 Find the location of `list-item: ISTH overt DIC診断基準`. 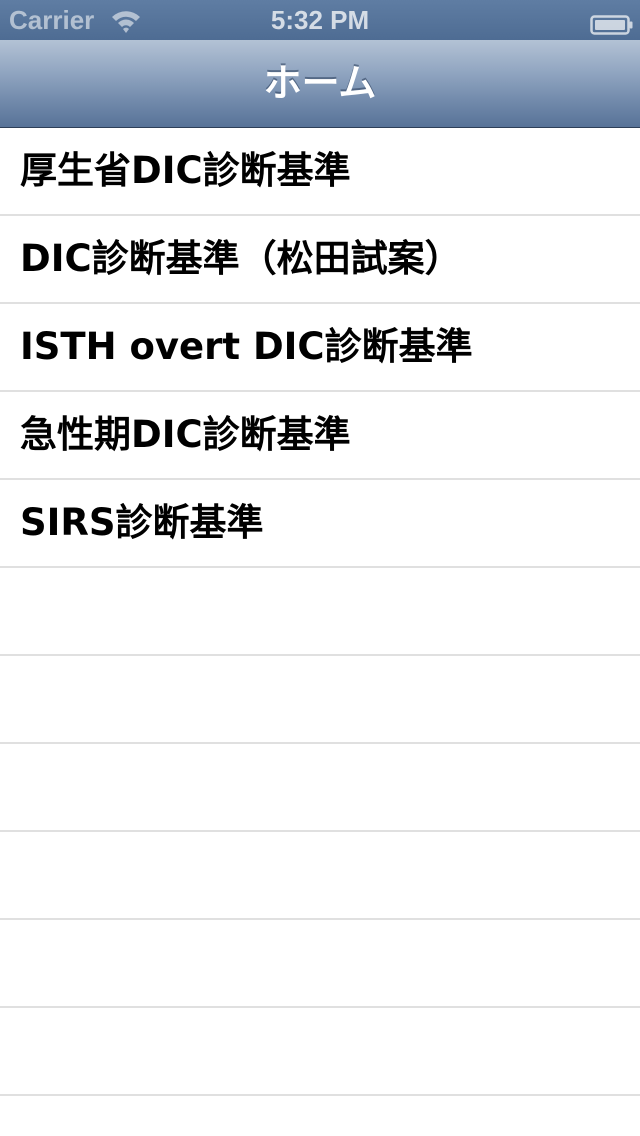

list-item: ISTH overt DIC診断基準 is located at coordinates (320, 348).